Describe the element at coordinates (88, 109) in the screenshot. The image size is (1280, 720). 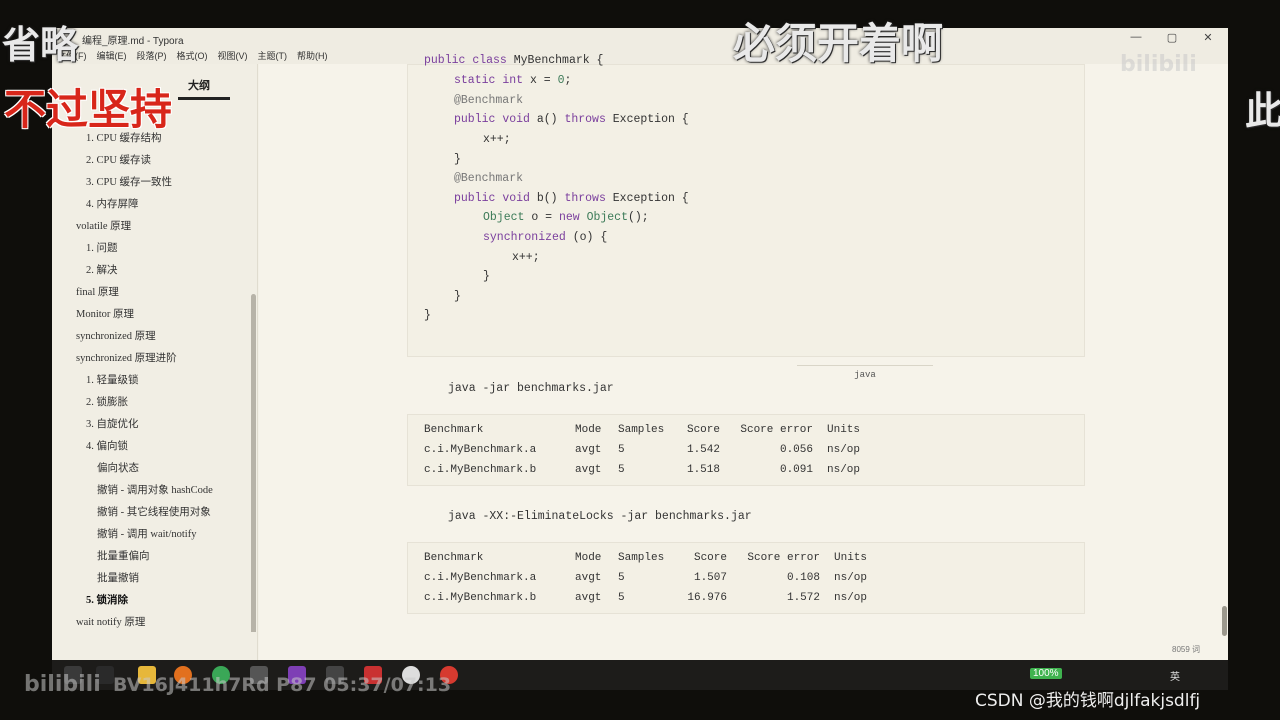
I see `overlay-text-red: 不过坚持` at that location.